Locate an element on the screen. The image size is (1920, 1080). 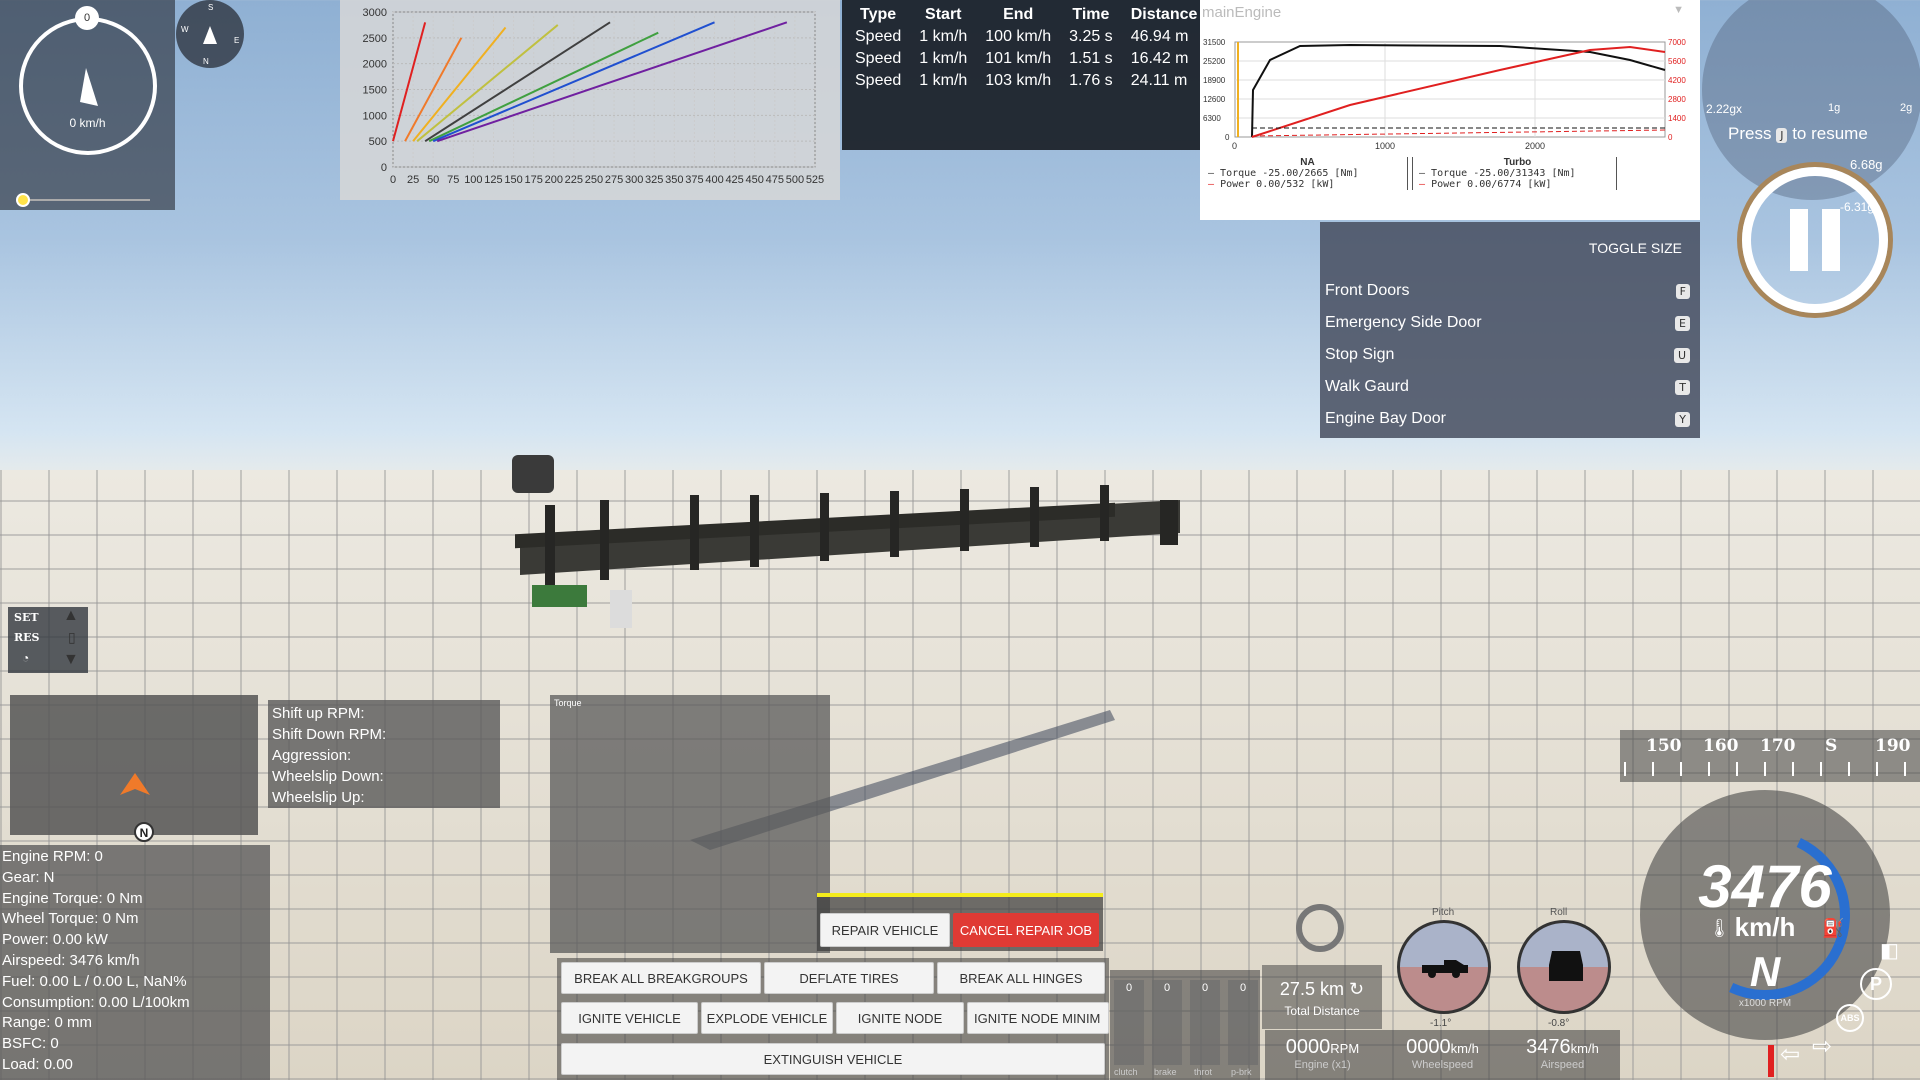
y-tick-label: 0 is located at coordinates (384, 168).